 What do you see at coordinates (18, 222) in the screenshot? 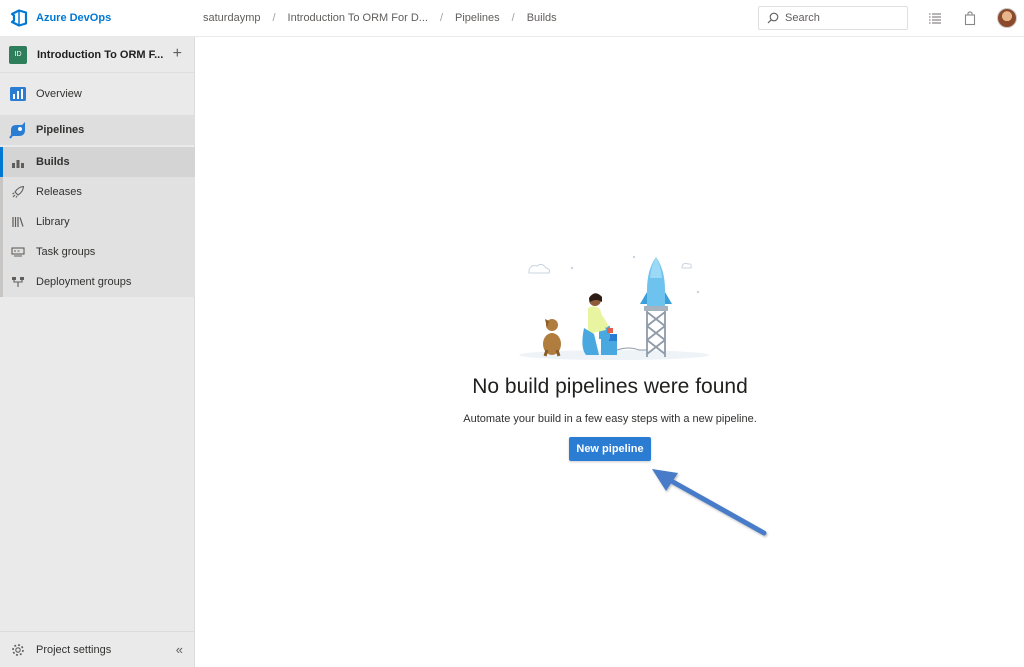
I see `library-icon` at bounding box center [18, 222].